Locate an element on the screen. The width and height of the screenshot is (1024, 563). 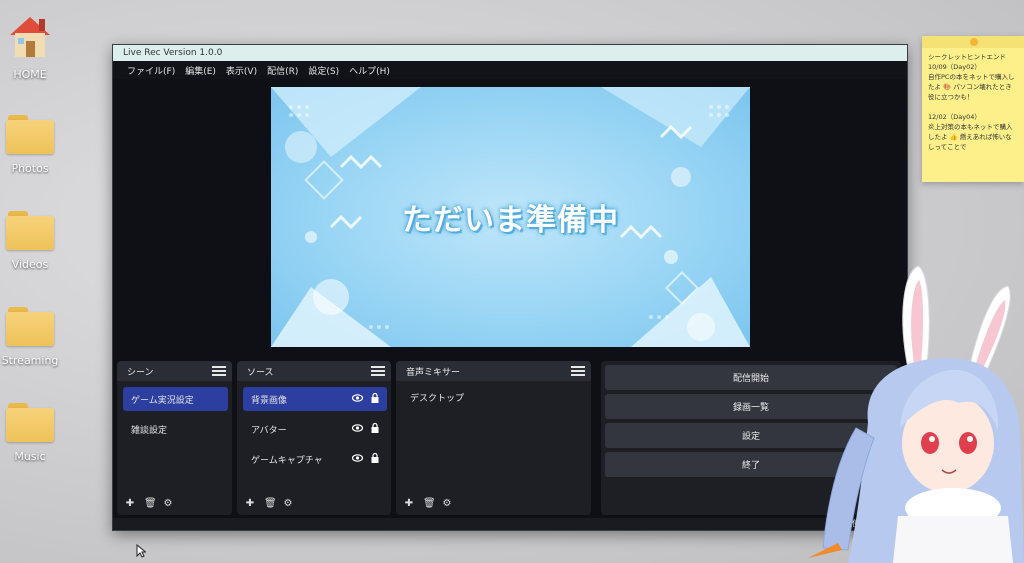
desktop-icon-music: Music is located at coordinates (30, 427).